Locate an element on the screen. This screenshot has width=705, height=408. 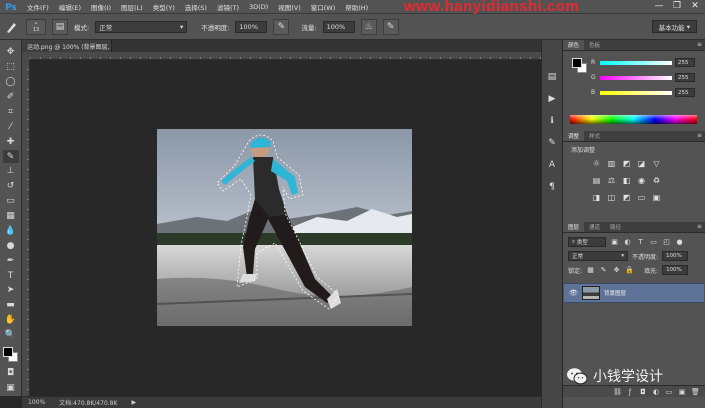
flow-input: 100% is located at coordinates (338, 26).